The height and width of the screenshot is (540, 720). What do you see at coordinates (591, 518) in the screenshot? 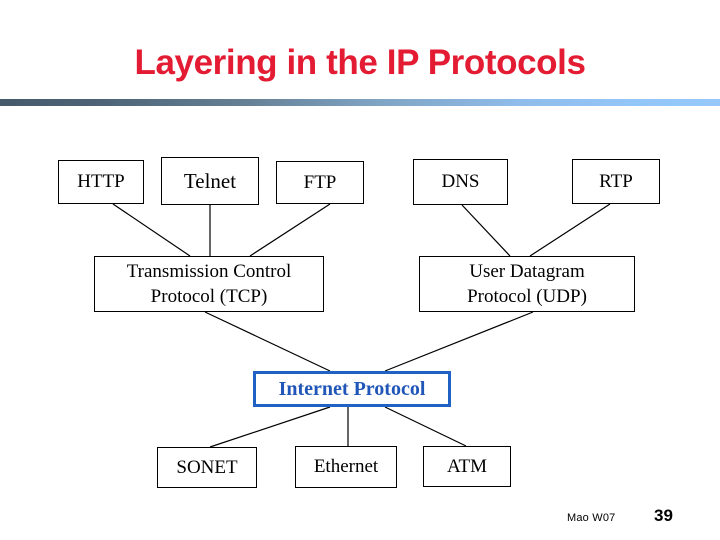
I see `footer-author: Mao W07` at bounding box center [591, 518].